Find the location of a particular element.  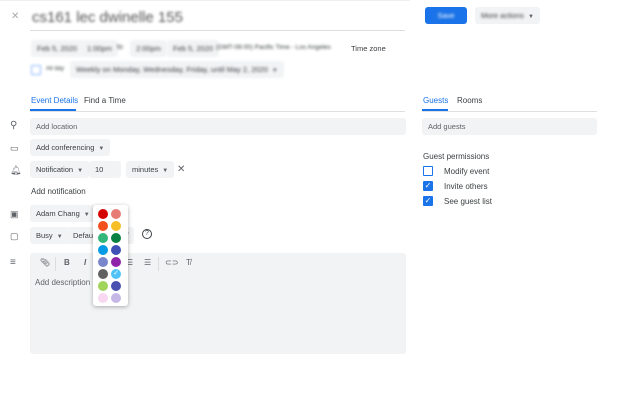

calendar-label: Adam Chang is located at coordinates (58, 213).